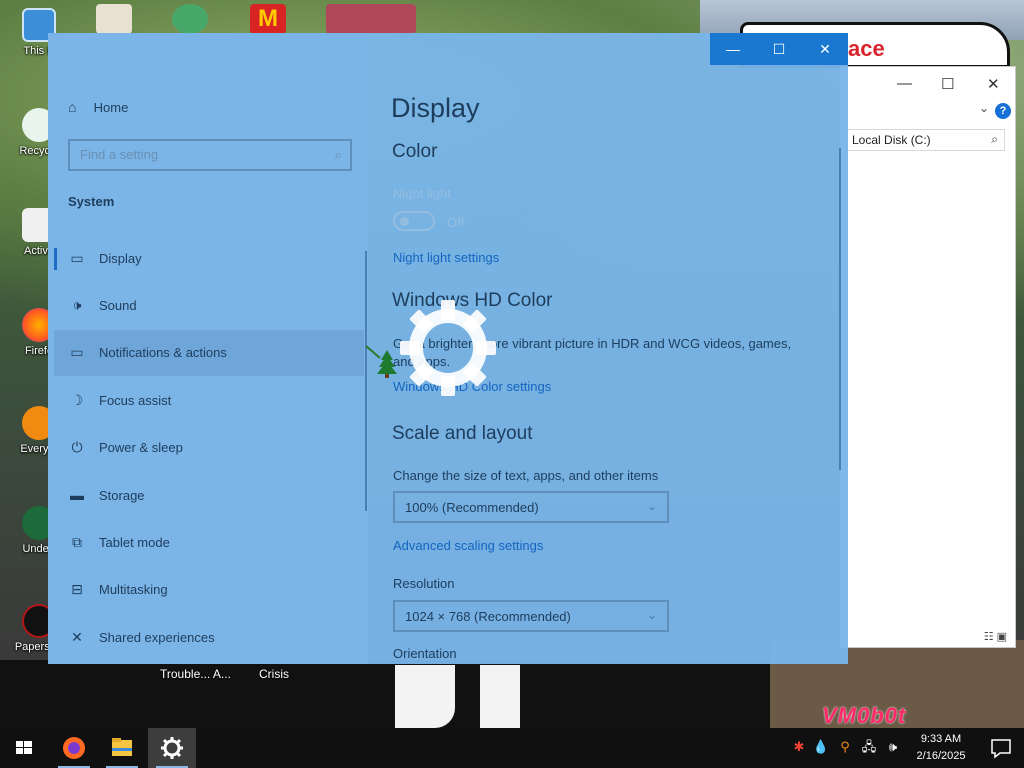 Image resolution: width=1024 pixels, height=768 pixels. I want to click on volume-icon: 🕪, so click(893, 747).